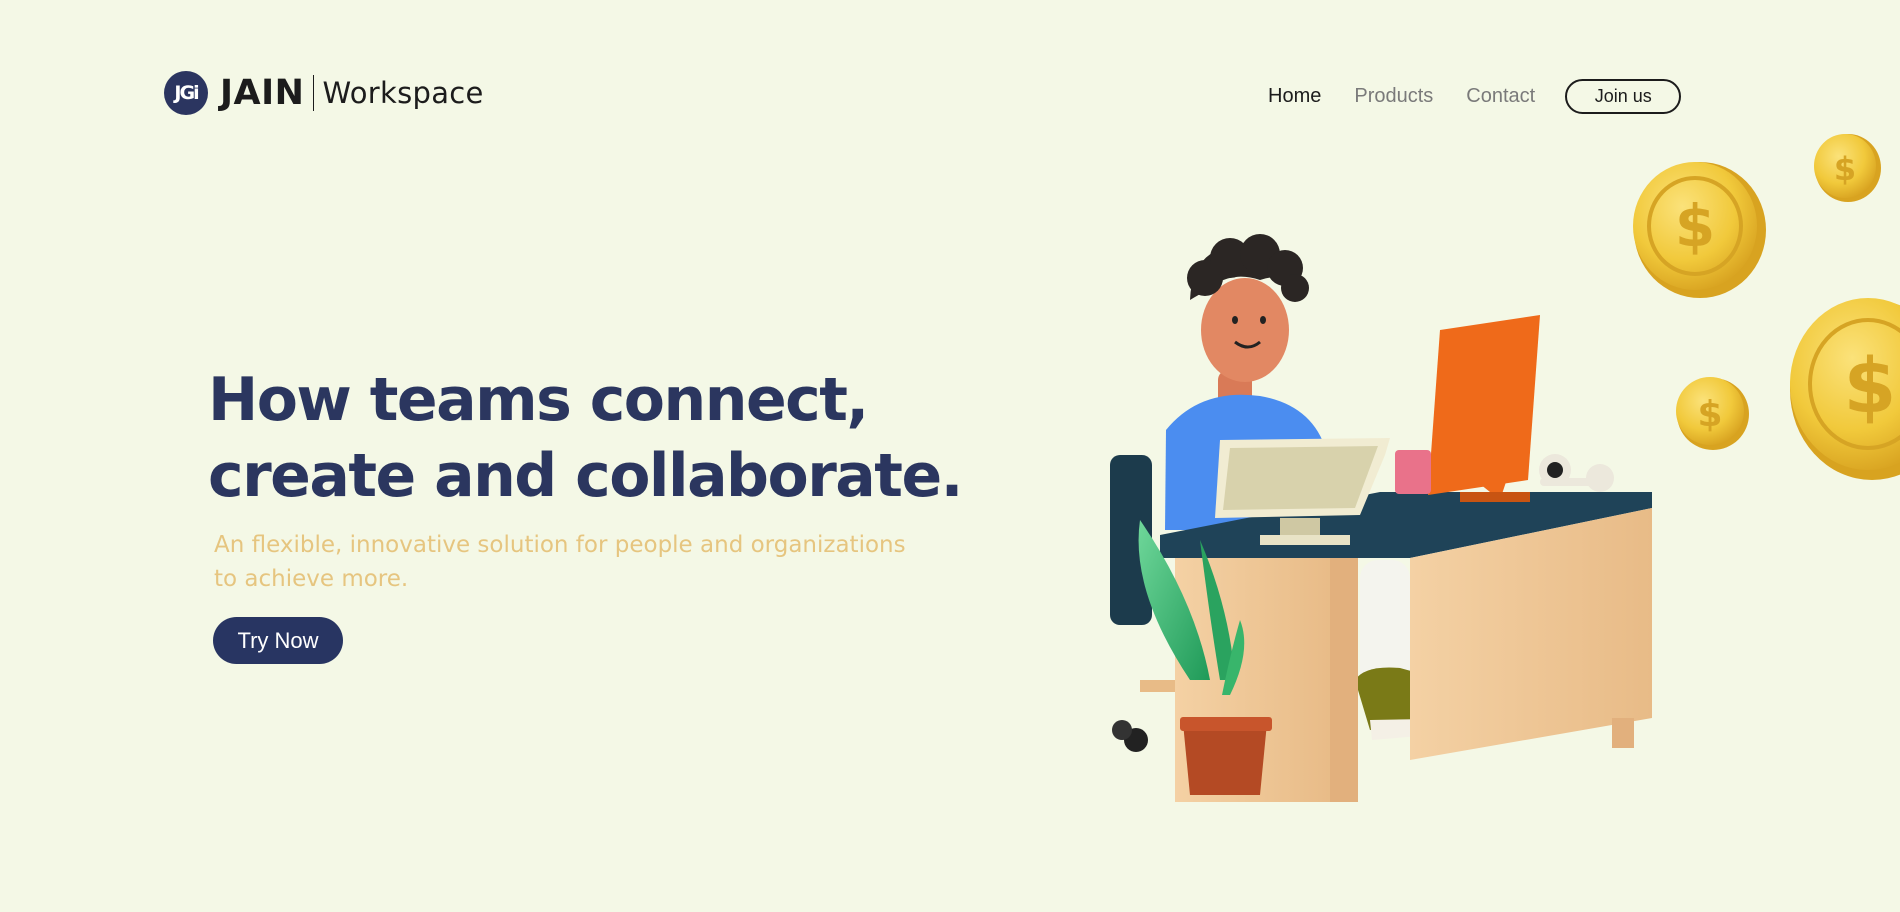 The image size is (1900, 912). Describe the element at coordinates (311, 579) in the screenshot. I see `hero-subtitle-line-2: to achieve more.` at that location.